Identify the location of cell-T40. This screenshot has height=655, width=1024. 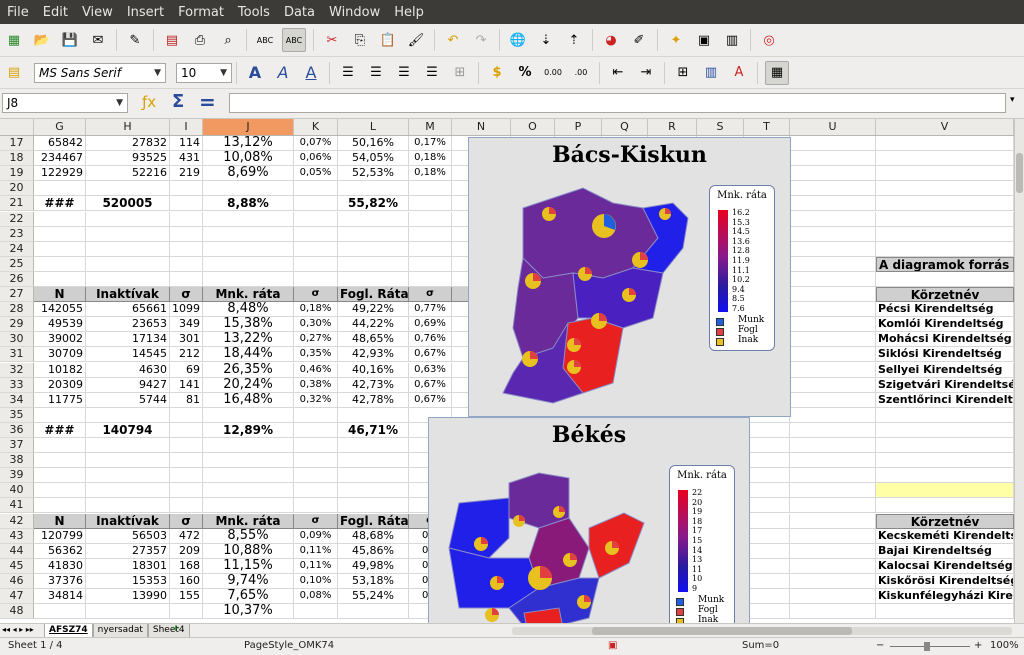
(767, 491).